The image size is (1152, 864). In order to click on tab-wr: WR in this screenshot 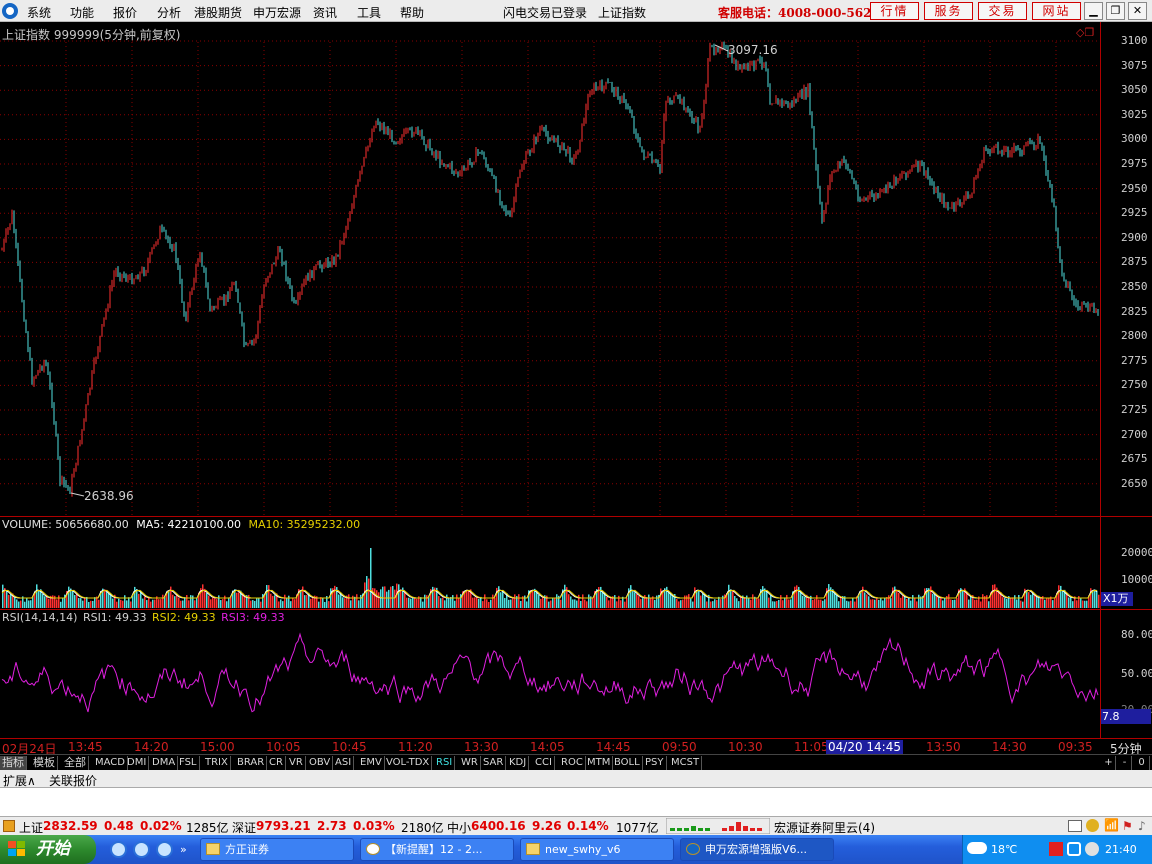, I will do `click(470, 763)`.